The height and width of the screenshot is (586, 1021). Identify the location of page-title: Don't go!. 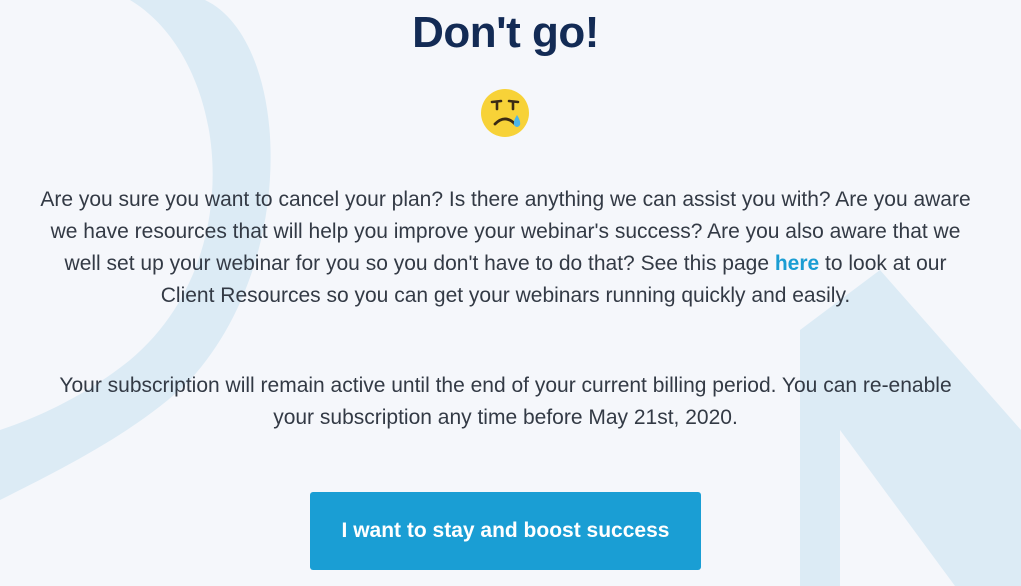
(505, 32).